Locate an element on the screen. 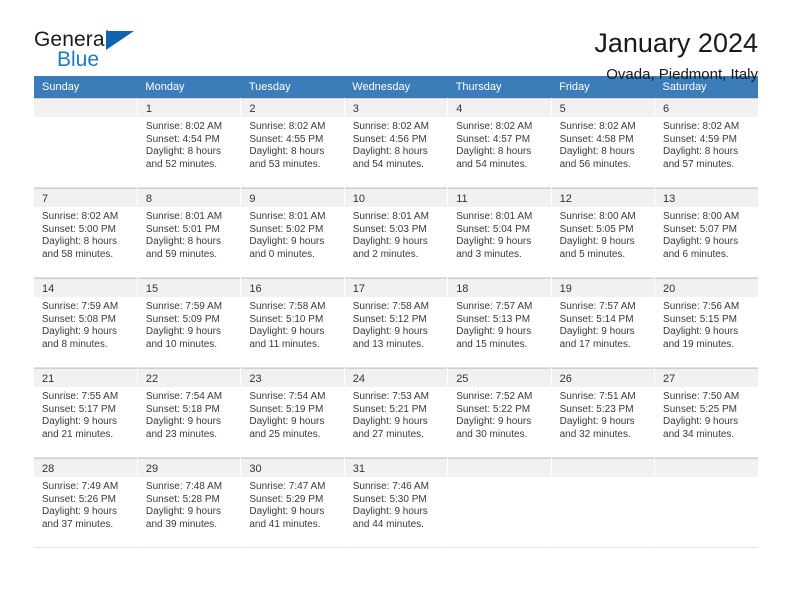 The height and width of the screenshot is (612, 792). day-sun-info is located at coordinates (85, 119).